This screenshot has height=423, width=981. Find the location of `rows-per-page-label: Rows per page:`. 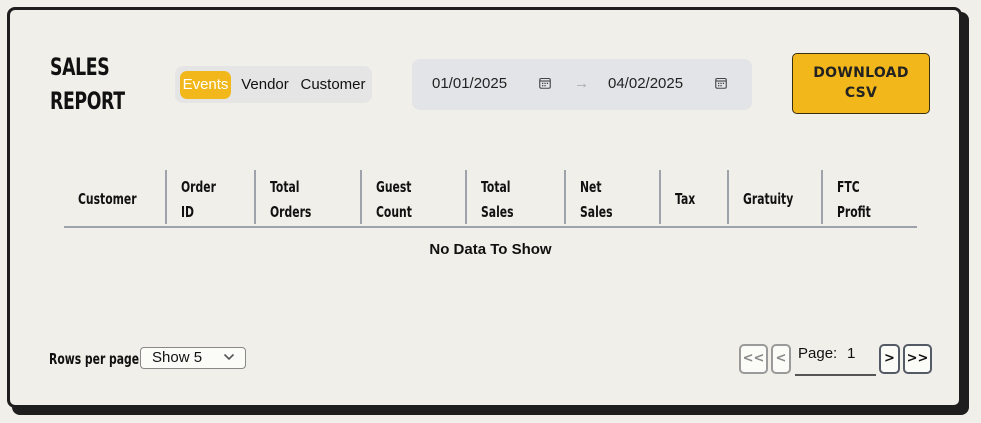

rows-per-page-label: Rows per page: is located at coordinates (96, 359).